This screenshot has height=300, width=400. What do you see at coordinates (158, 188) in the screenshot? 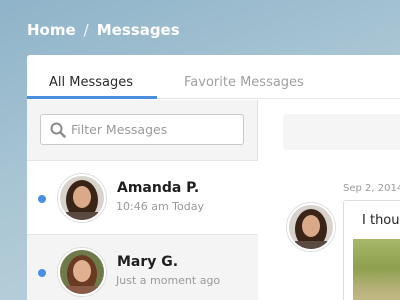
I see `conversation-name: Amanda P.` at bounding box center [158, 188].